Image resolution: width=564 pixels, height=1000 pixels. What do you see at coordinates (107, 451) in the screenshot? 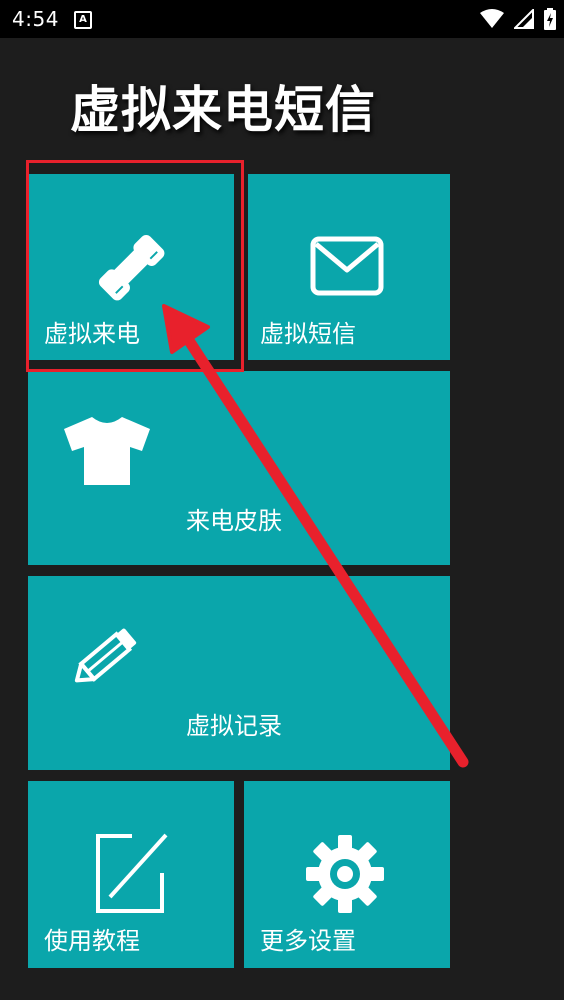
I see `tshirt-icon` at bounding box center [107, 451].